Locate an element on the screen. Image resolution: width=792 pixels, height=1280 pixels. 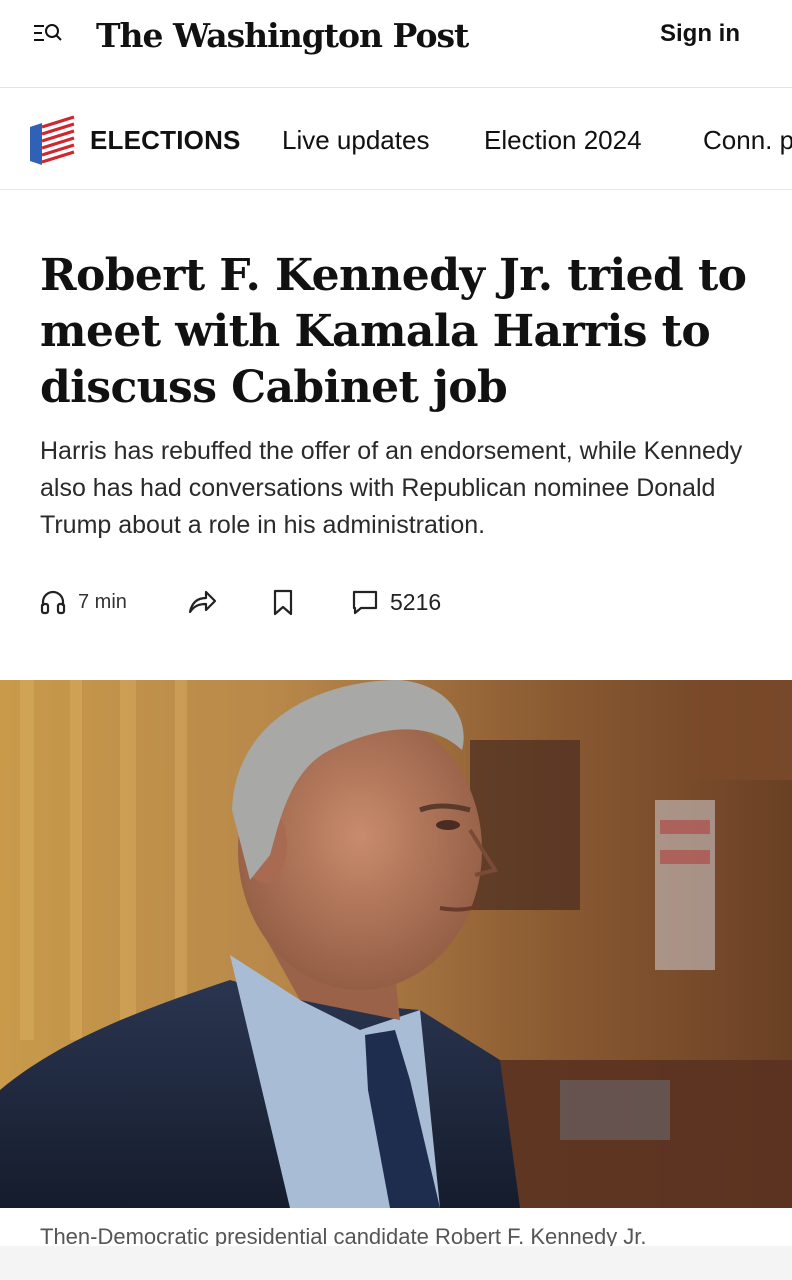
section-title: ELECTIONS is located at coordinates (165, 140).